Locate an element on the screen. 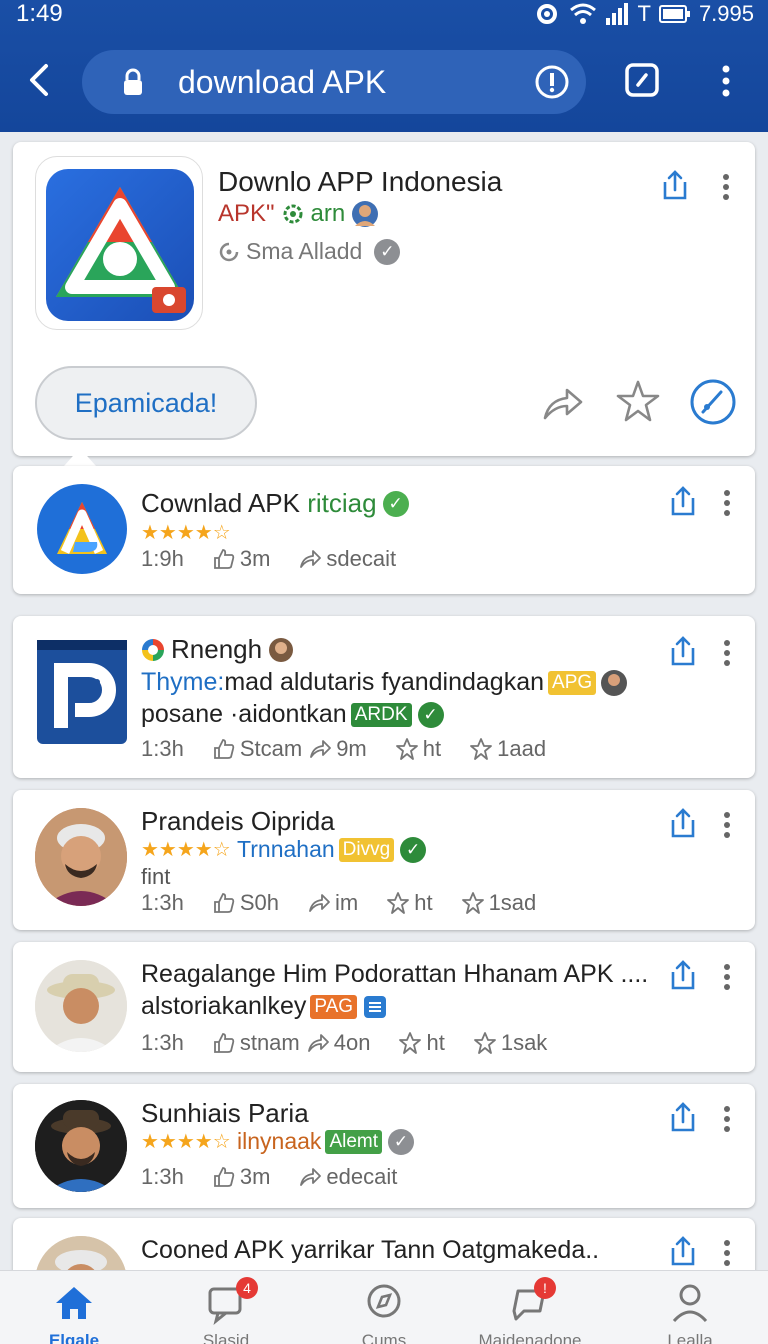 The height and width of the screenshot is (1344, 768). rating-count: 1sak is located at coordinates (510, 1043).